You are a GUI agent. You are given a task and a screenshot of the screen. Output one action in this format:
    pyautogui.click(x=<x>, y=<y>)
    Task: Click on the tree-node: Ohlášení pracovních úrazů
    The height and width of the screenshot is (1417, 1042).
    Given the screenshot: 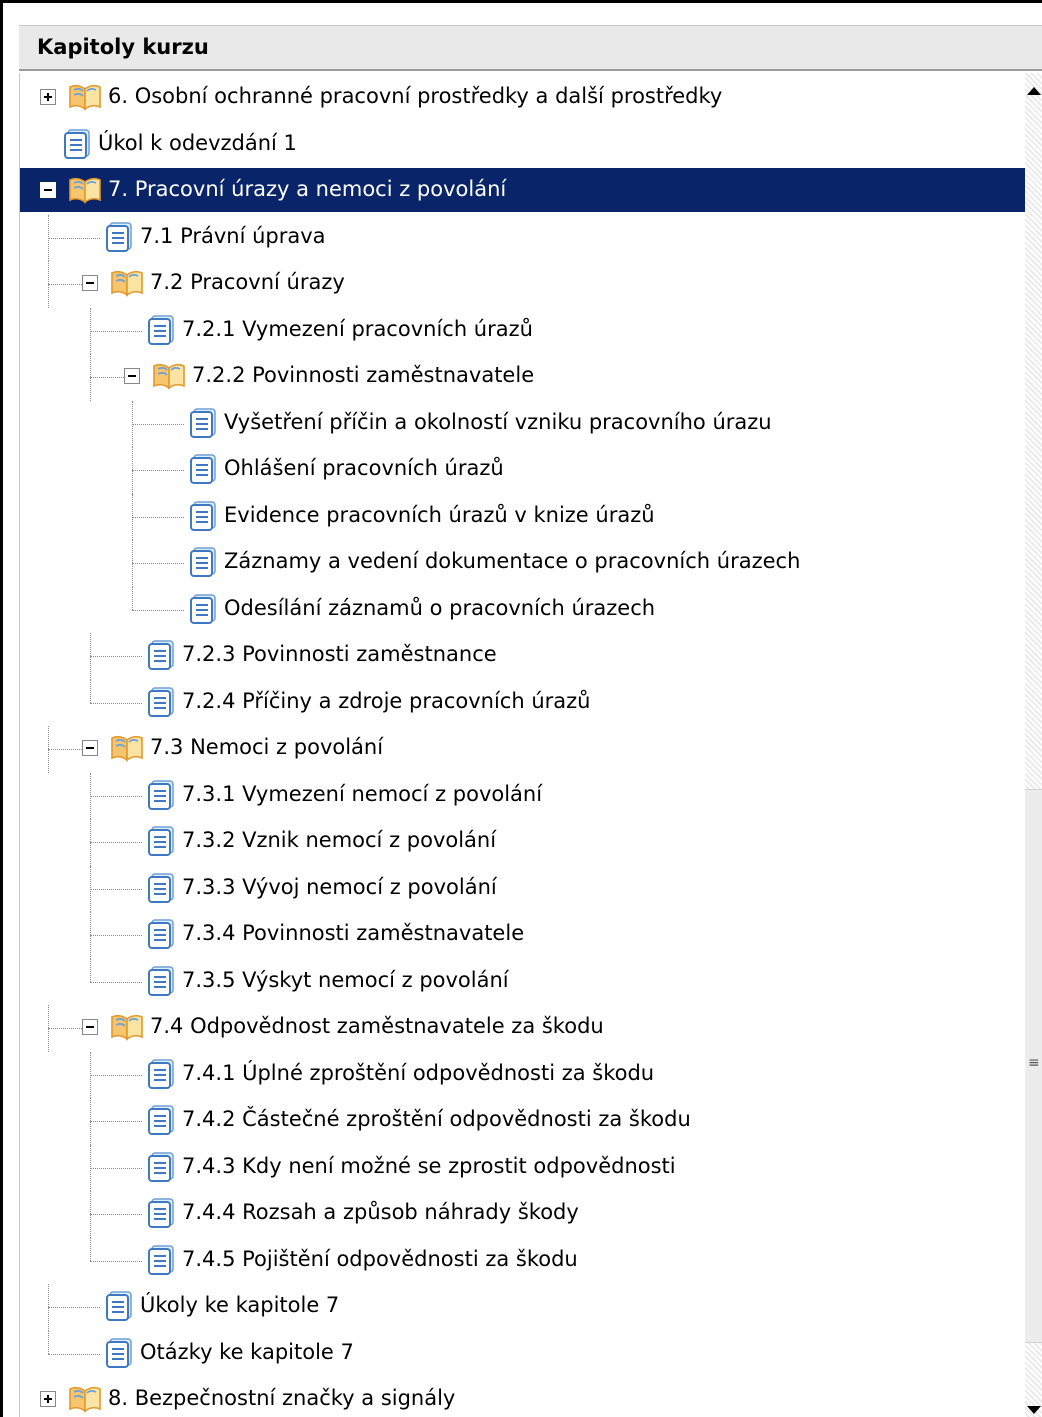 What is the action you would take?
    pyautogui.click(x=523, y=469)
    